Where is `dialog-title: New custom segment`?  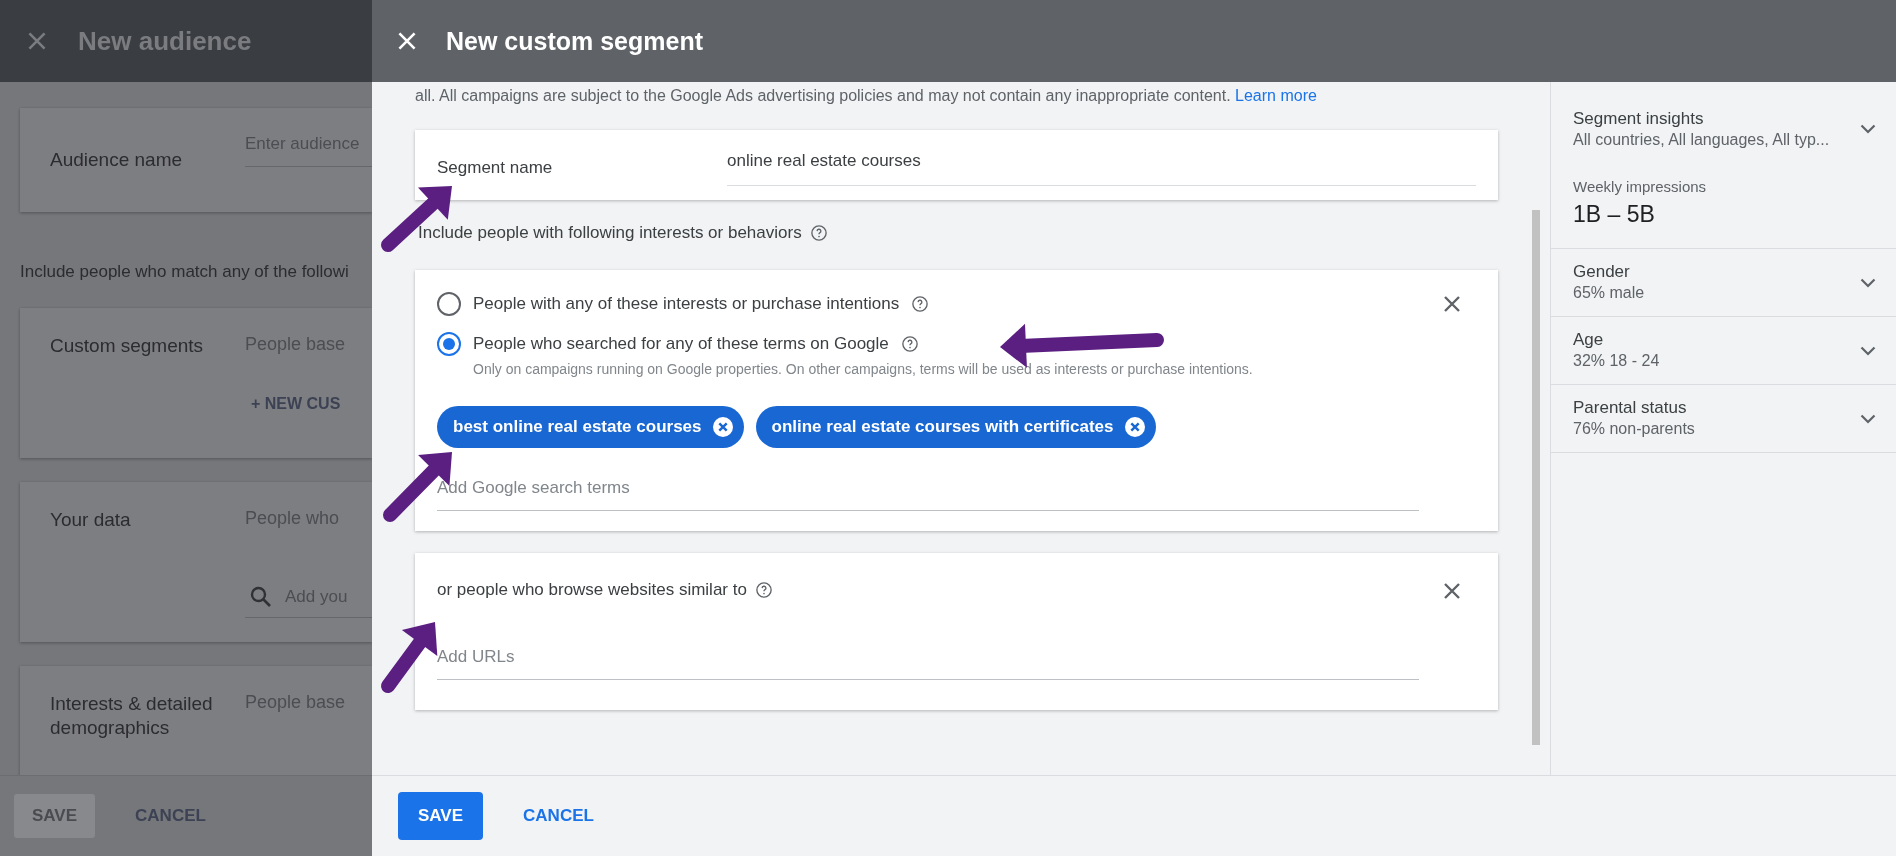
dialog-title: New custom segment is located at coordinates (574, 41).